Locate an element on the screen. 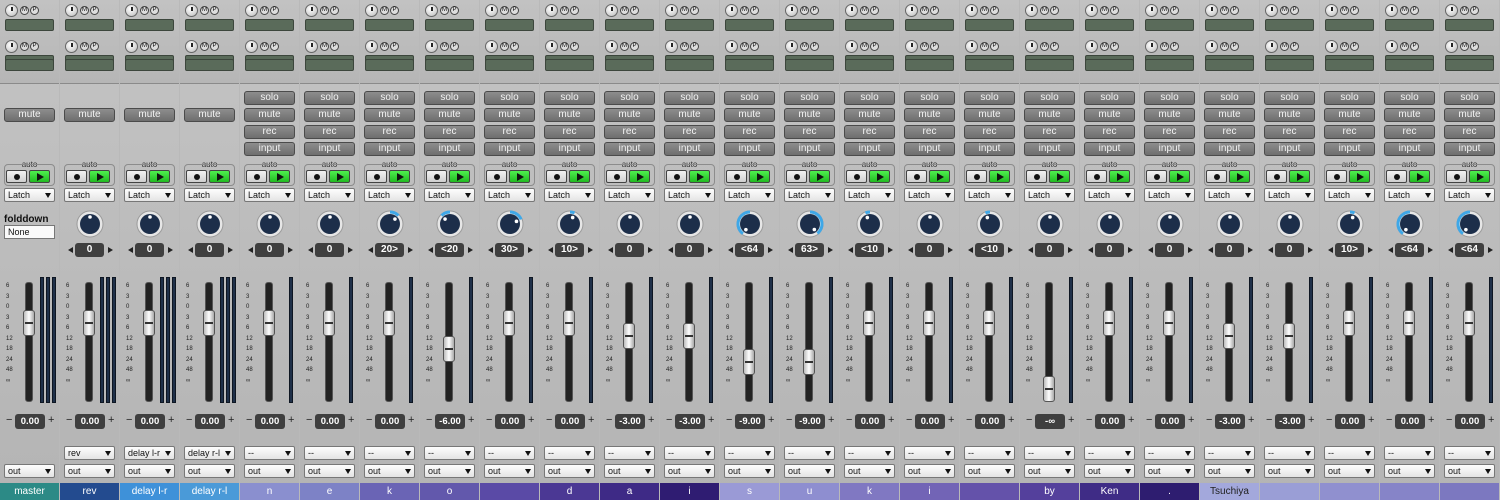 This screenshot has width=1500, height=500. input-button: input is located at coordinates (929, 149).